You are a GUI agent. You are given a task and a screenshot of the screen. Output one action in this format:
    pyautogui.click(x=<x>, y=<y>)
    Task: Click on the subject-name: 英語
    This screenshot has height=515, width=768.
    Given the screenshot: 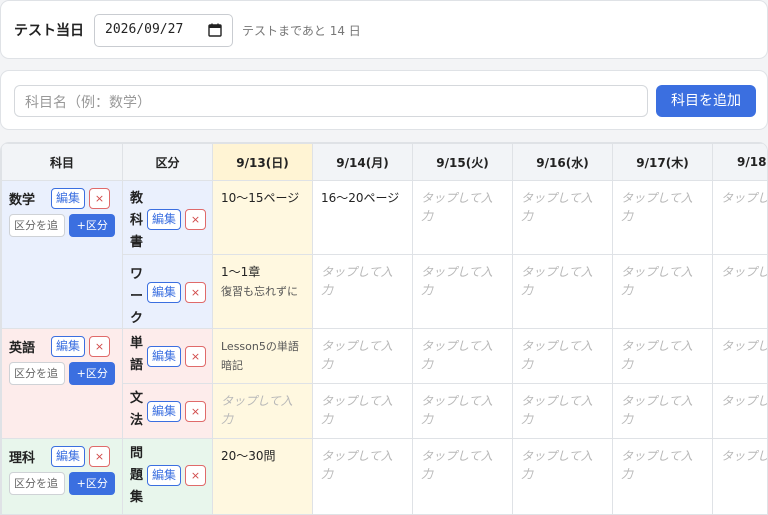 What is the action you would take?
    pyautogui.click(x=22, y=348)
    